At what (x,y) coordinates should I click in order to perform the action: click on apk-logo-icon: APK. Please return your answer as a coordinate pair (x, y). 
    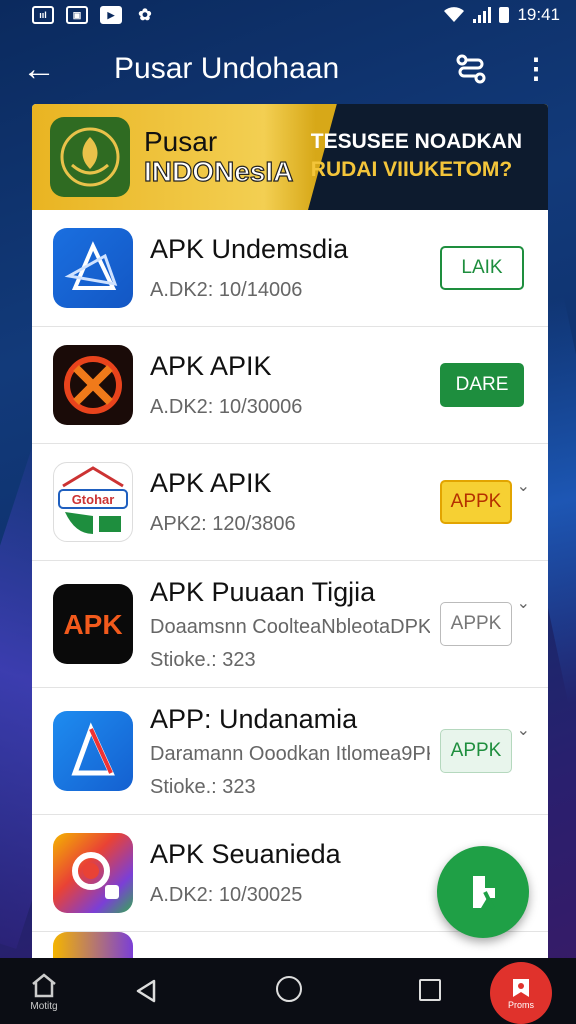
    Looking at the image, I should click on (93, 624).